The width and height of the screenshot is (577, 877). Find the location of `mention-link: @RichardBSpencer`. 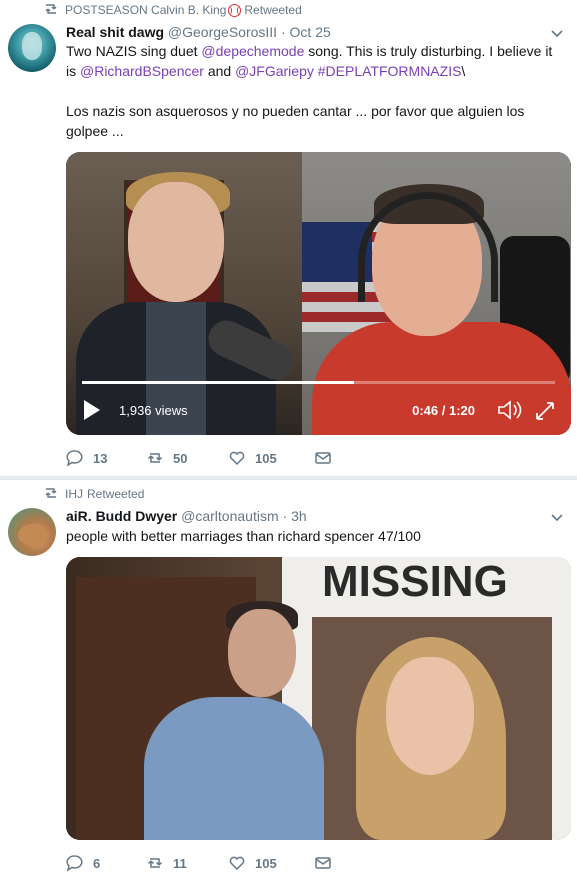

mention-link: @RichardBSpencer is located at coordinates (142, 71).